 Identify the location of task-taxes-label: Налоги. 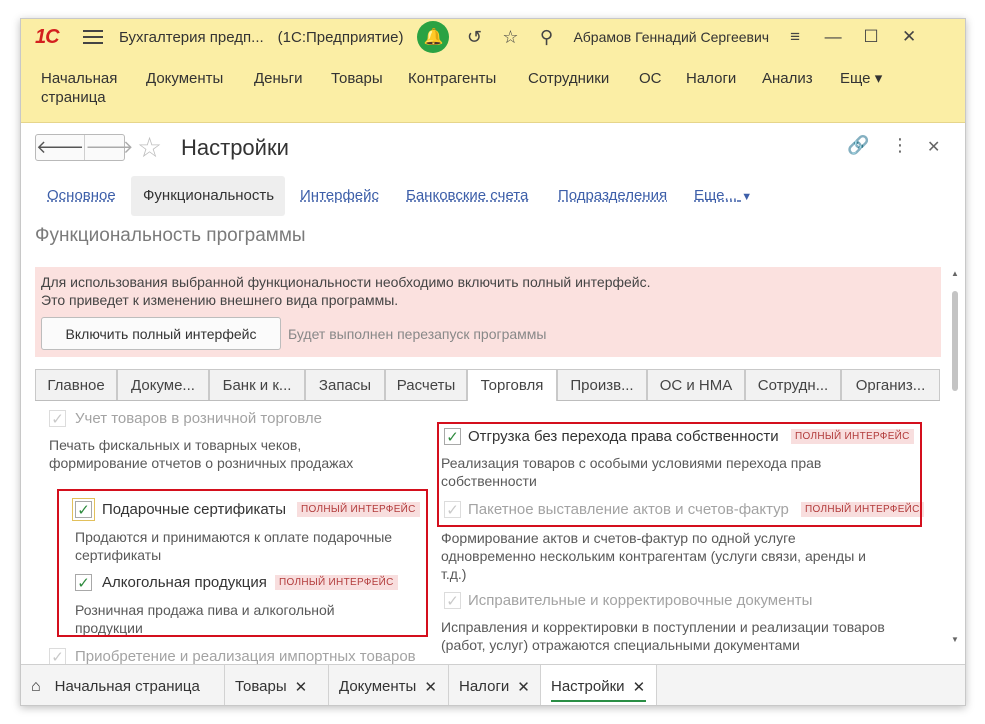
(484, 686).